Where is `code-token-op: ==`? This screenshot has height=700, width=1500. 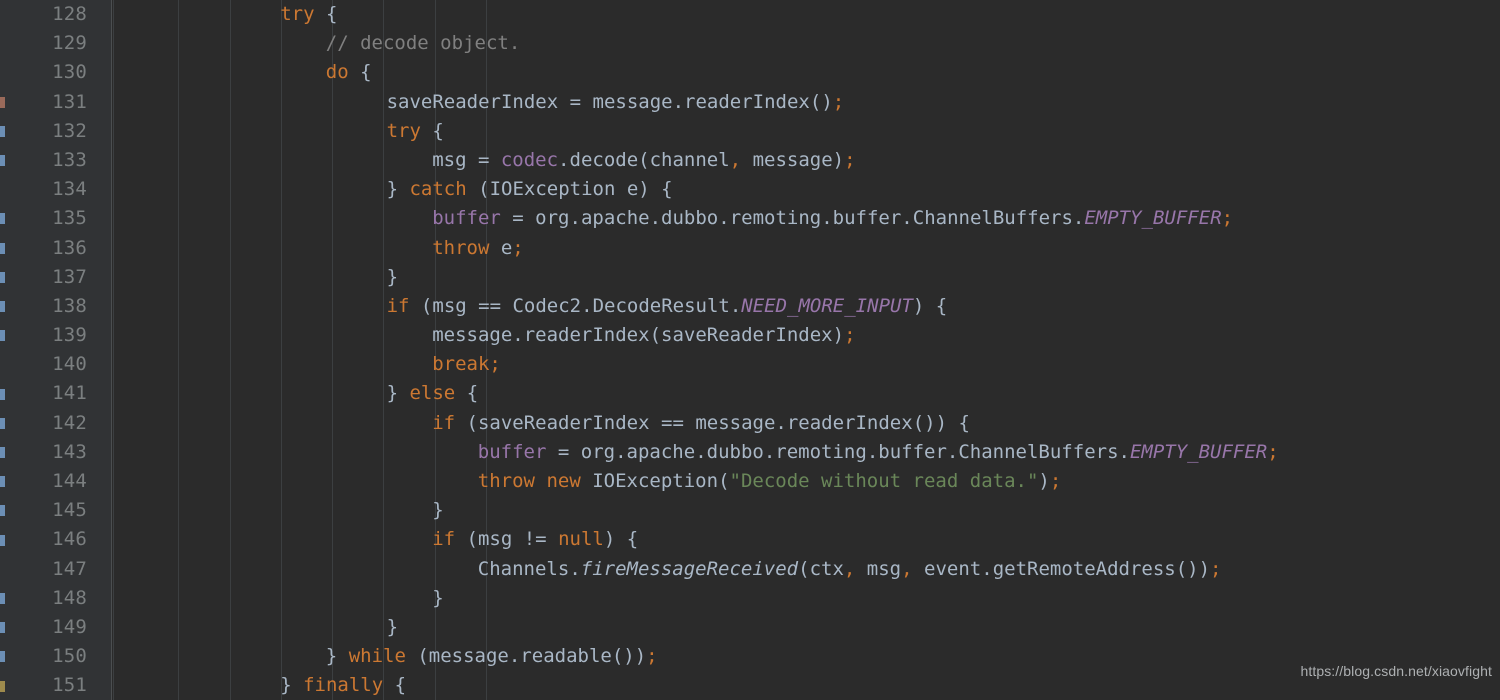
code-token-op: == is located at coordinates (489, 305).